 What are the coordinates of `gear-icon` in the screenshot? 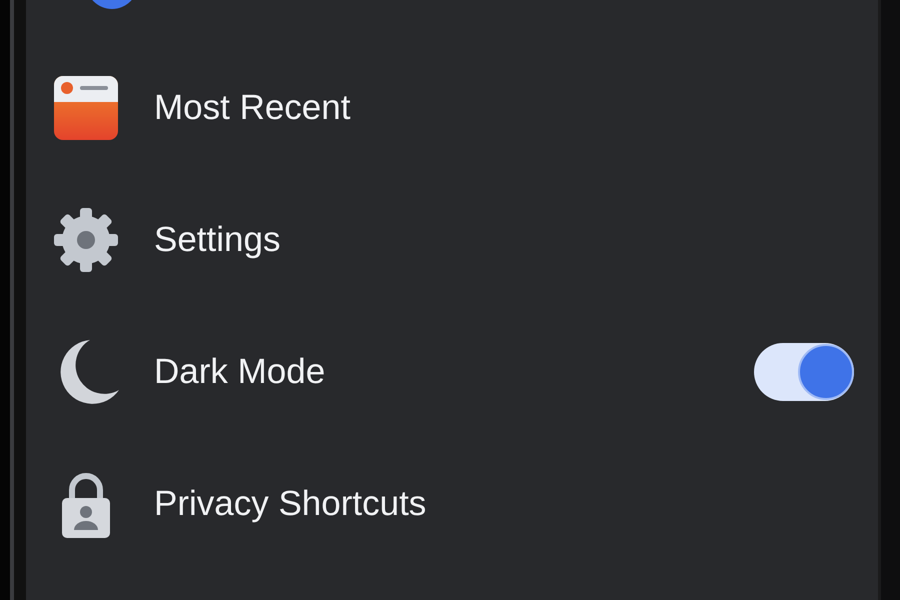 It's located at (86, 240).